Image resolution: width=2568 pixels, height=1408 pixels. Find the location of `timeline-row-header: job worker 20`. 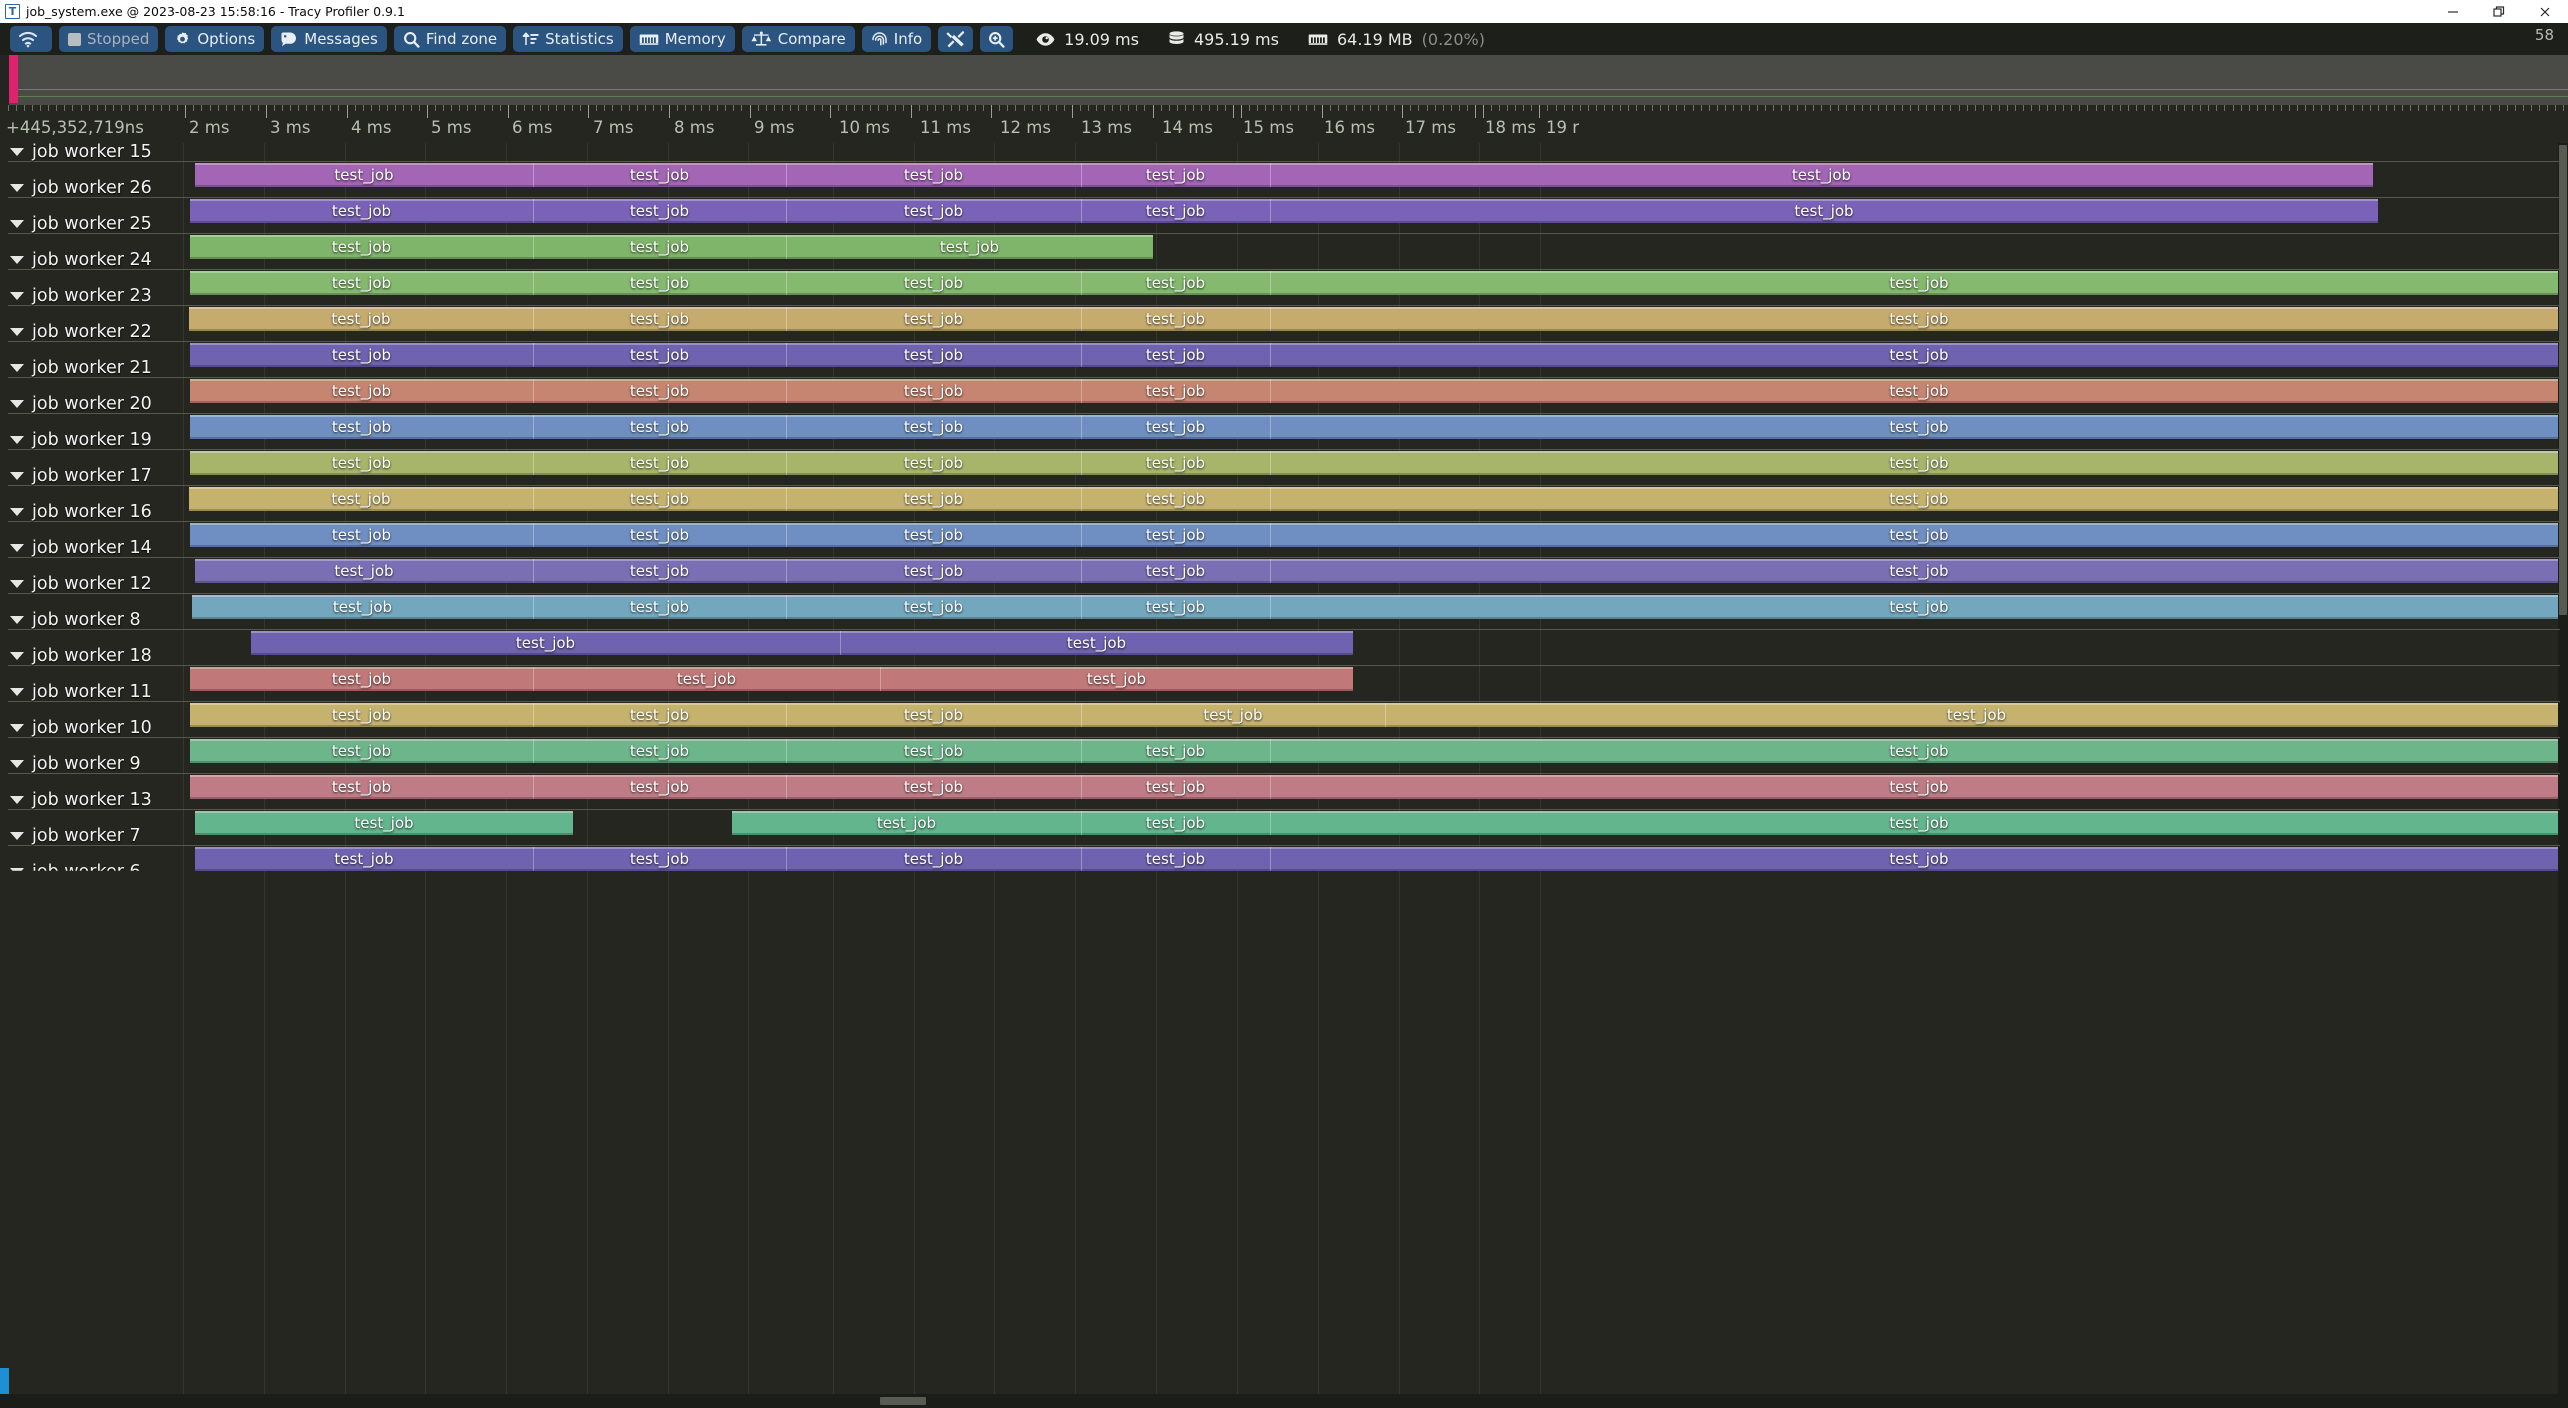

timeline-row-header: job worker 20 is located at coordinates (76, 404).